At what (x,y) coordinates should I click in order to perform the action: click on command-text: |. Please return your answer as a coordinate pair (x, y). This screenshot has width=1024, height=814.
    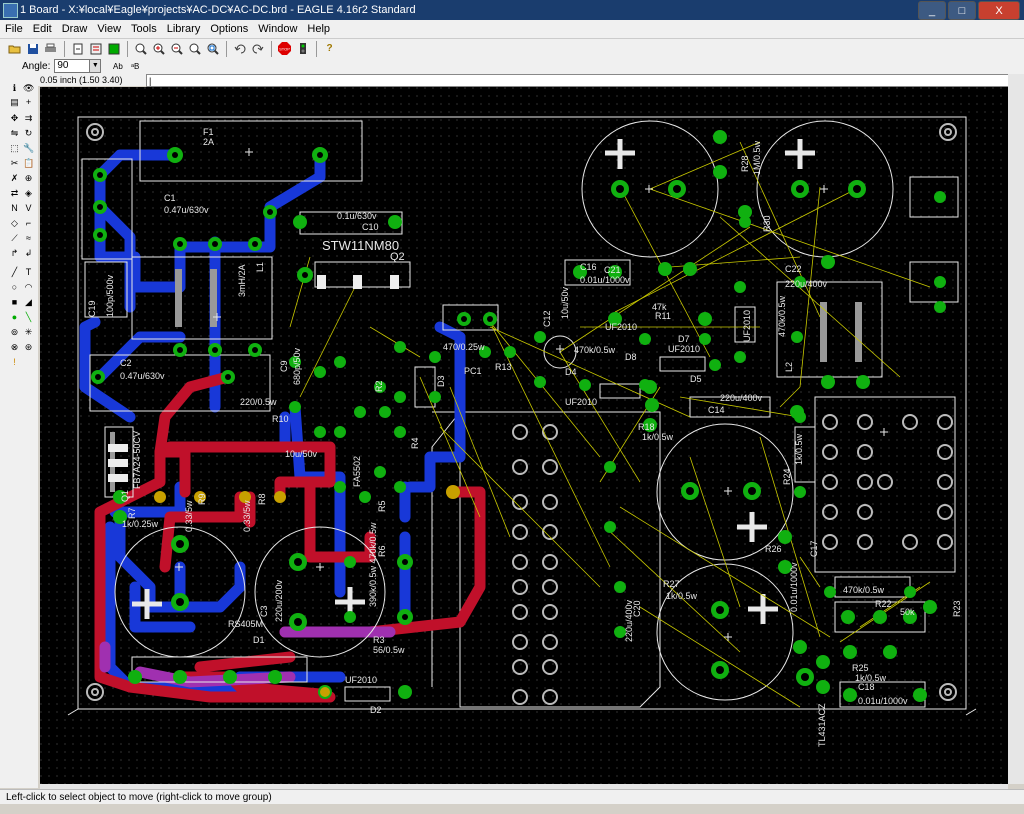
    Looking at the image, I should click on (150, 81).